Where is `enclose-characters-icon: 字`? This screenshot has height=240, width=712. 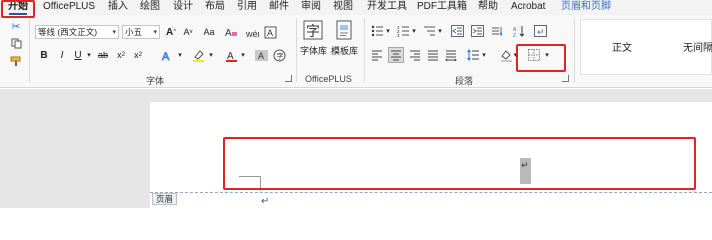 enclose-characters-icon: 字 is located at coordinates (279, 55).